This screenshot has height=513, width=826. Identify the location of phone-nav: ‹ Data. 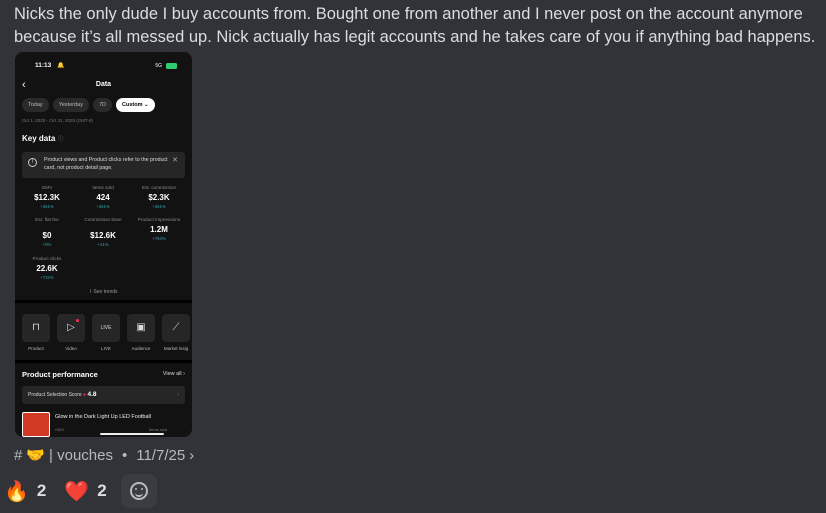
(103, 86).